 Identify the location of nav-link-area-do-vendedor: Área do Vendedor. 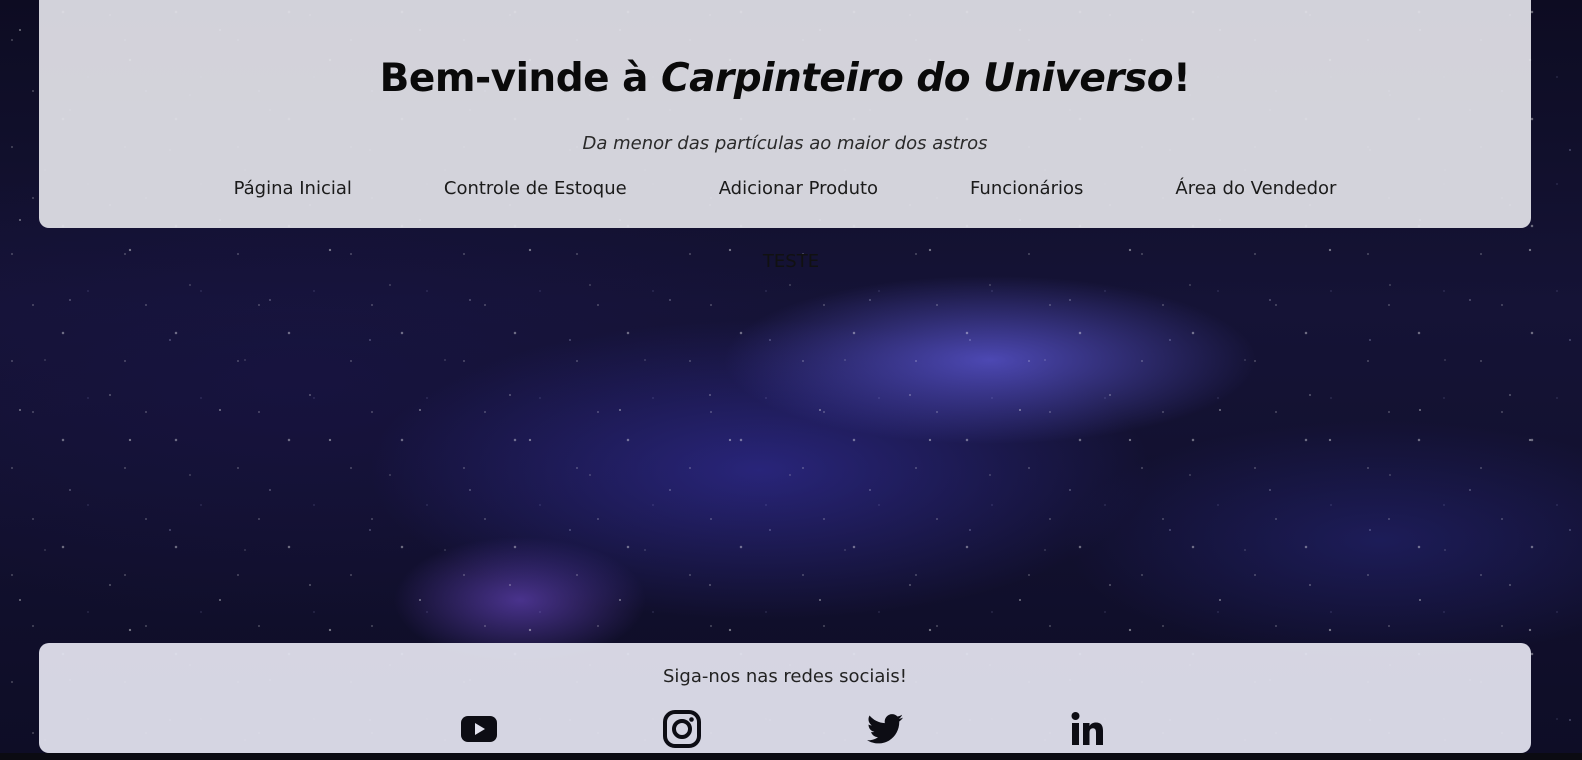
(1255, 188).